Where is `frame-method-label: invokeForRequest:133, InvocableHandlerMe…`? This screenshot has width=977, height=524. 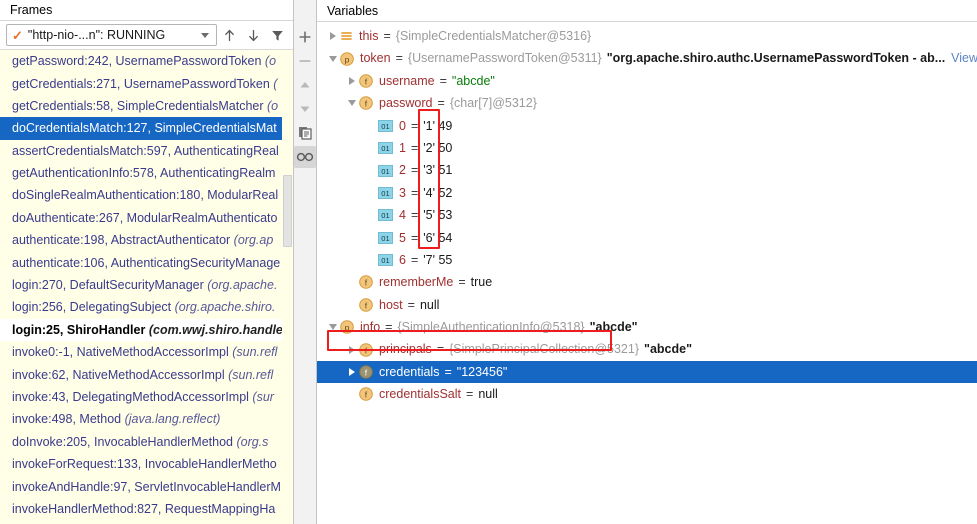 frame-method-label: invokeForRequest:133, InvocableHandlerMe… is located at coordinates (144, 464).